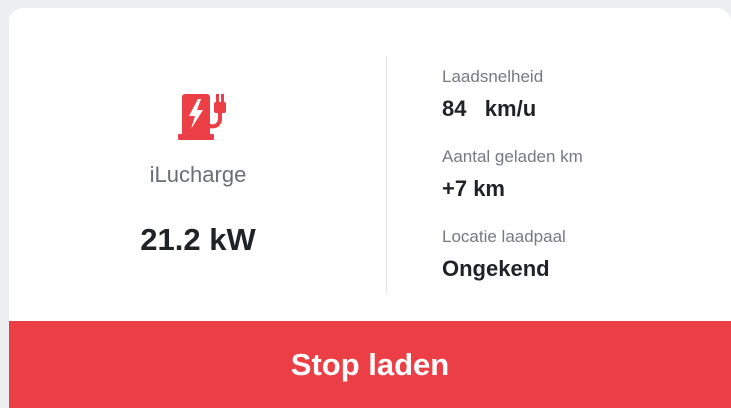 This screenshot has width=731, height=408. I want to click on charger-name: iLucharge, so click(198, 174).